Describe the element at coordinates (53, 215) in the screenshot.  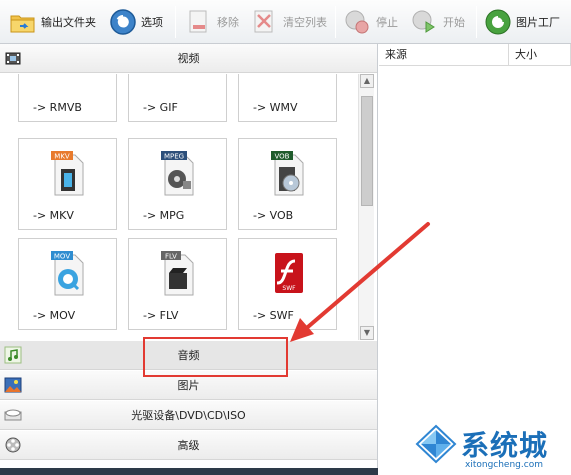
I see `format-mkv-label: -> MKV` at that location.